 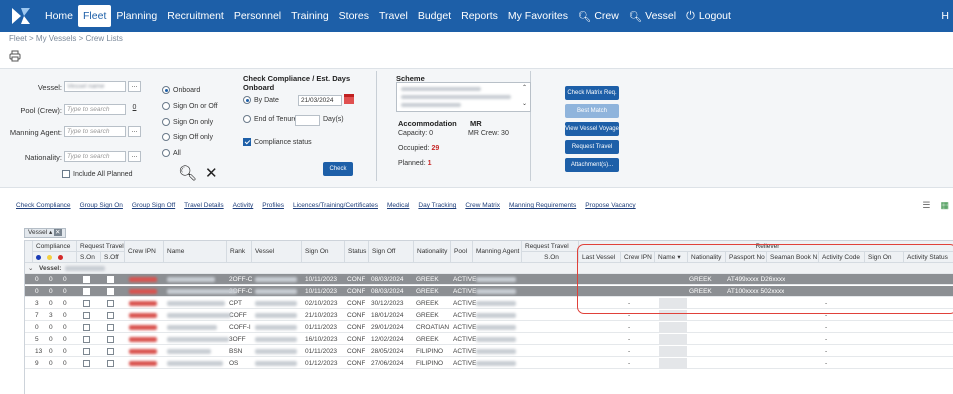 I want to click on group-row: ⌄ Vessel:, so click(x=489, y=268).